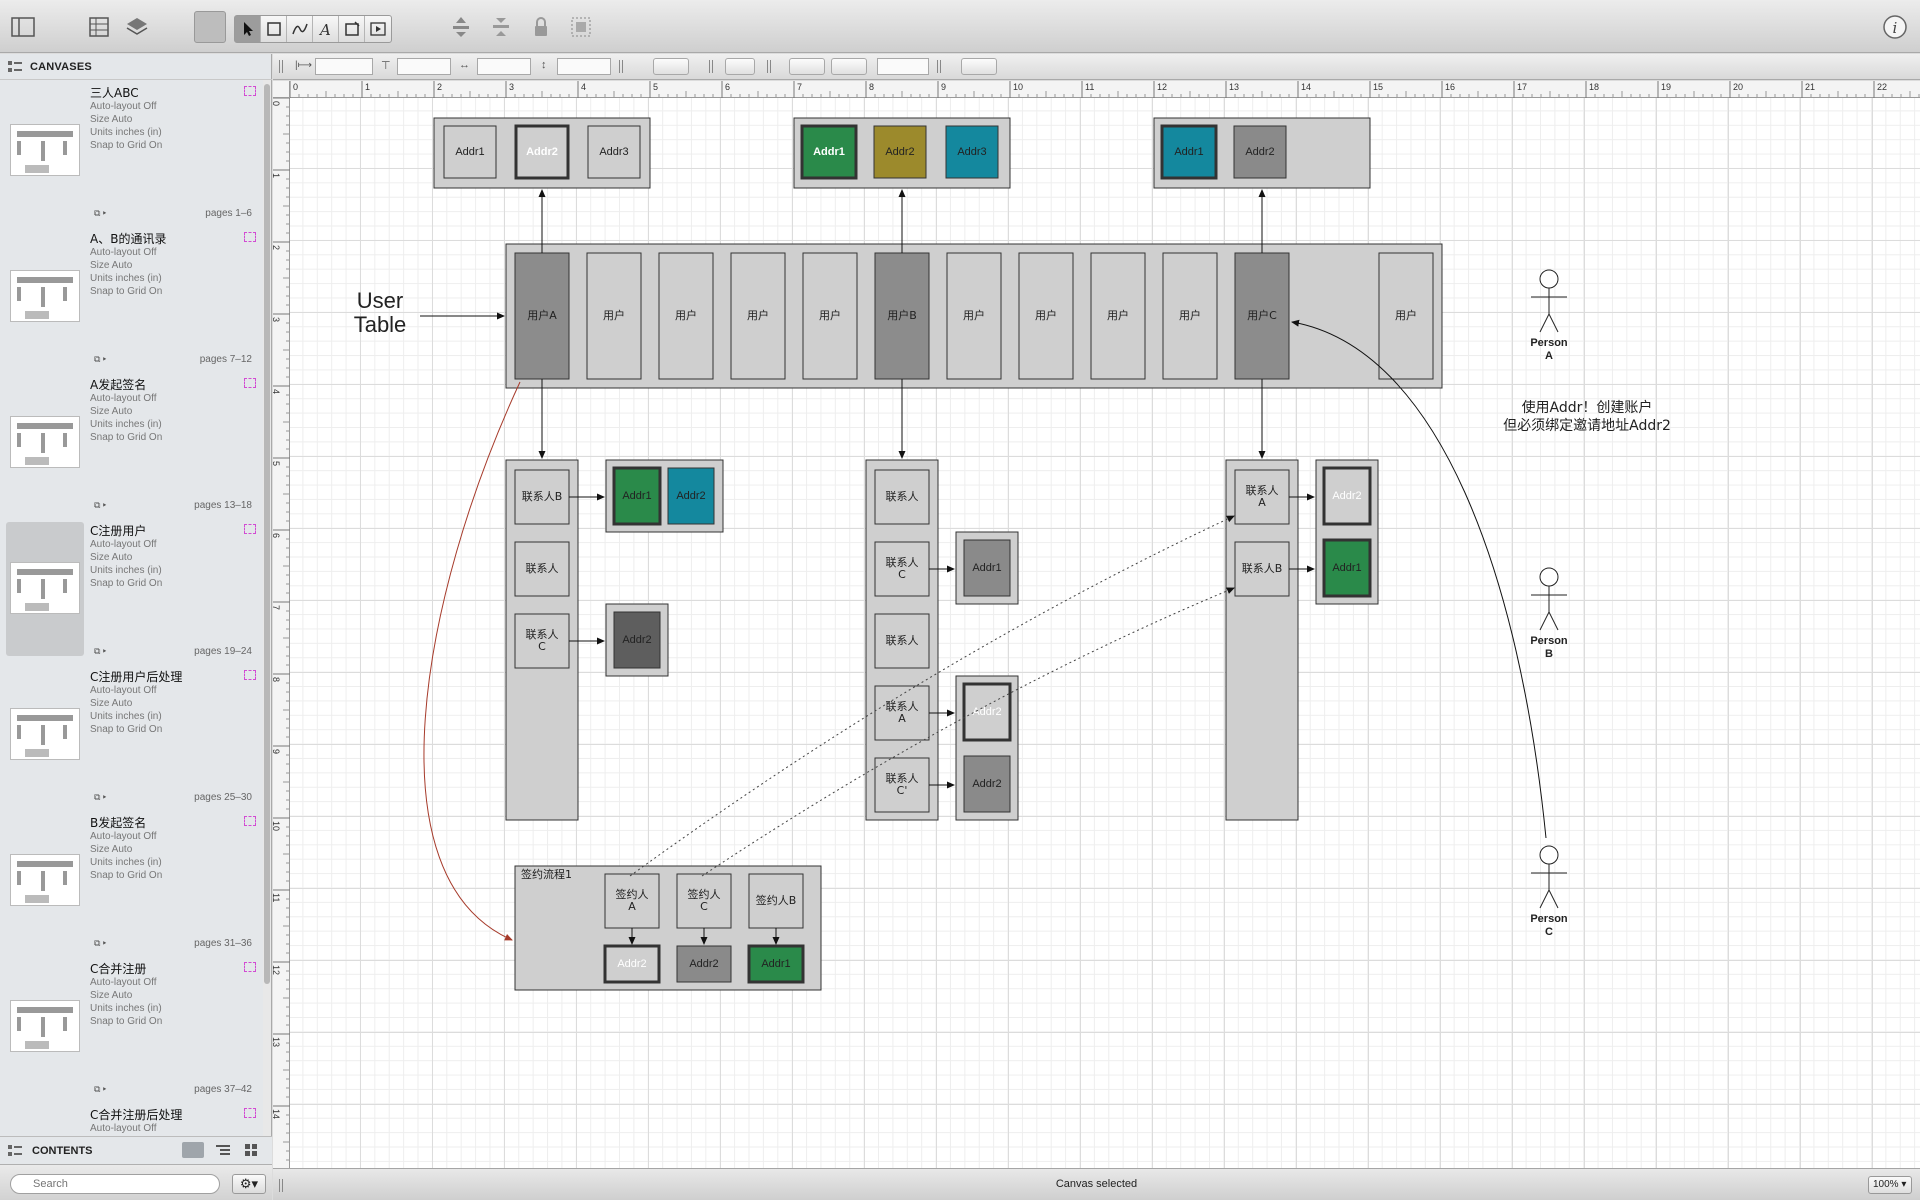 The height and width of the screenshot is (1200, 1920). What do you see at coordinates (253, 1150) in the screenshot?
I see `grid-view-icon` at bounding box center [253, 1150].